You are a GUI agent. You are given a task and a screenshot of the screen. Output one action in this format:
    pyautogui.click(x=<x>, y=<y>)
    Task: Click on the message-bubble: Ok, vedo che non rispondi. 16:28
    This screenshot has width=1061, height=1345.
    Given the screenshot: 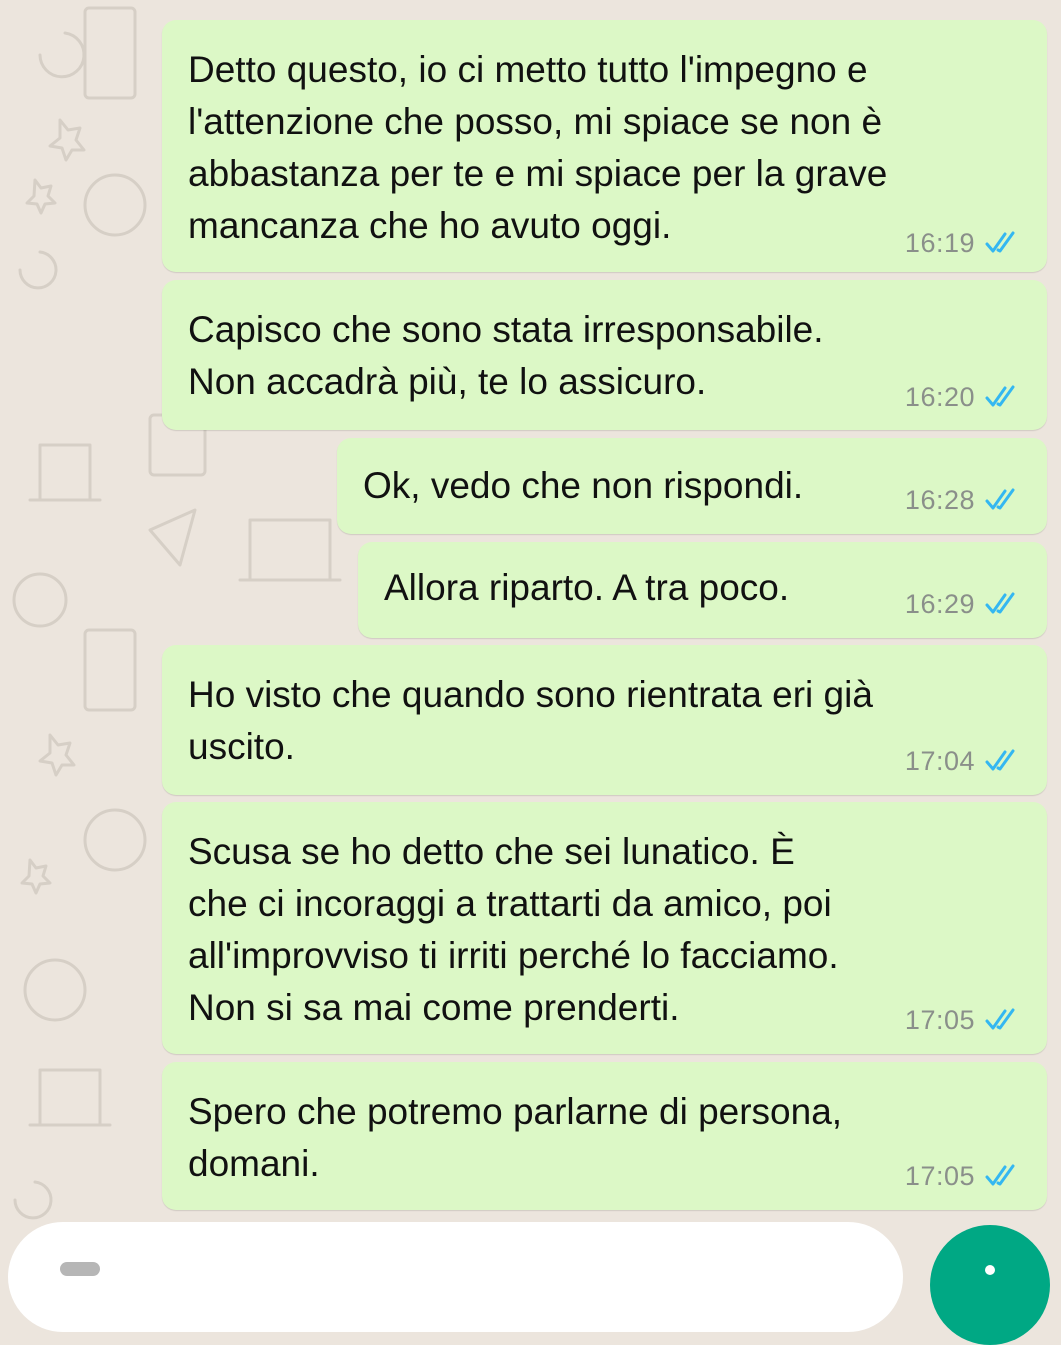 What is the action you would take?
    pyautogui.click(x=692, y=486)
    